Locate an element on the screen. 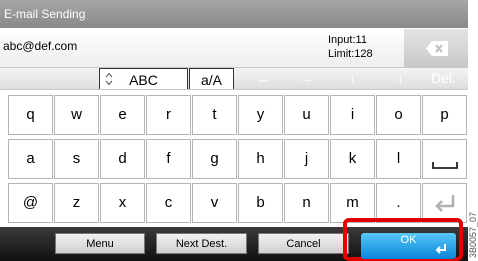 The width and height of the screenshot is (478, 261). screen-title: E-mail Sending is located at coordinates (45, 14).